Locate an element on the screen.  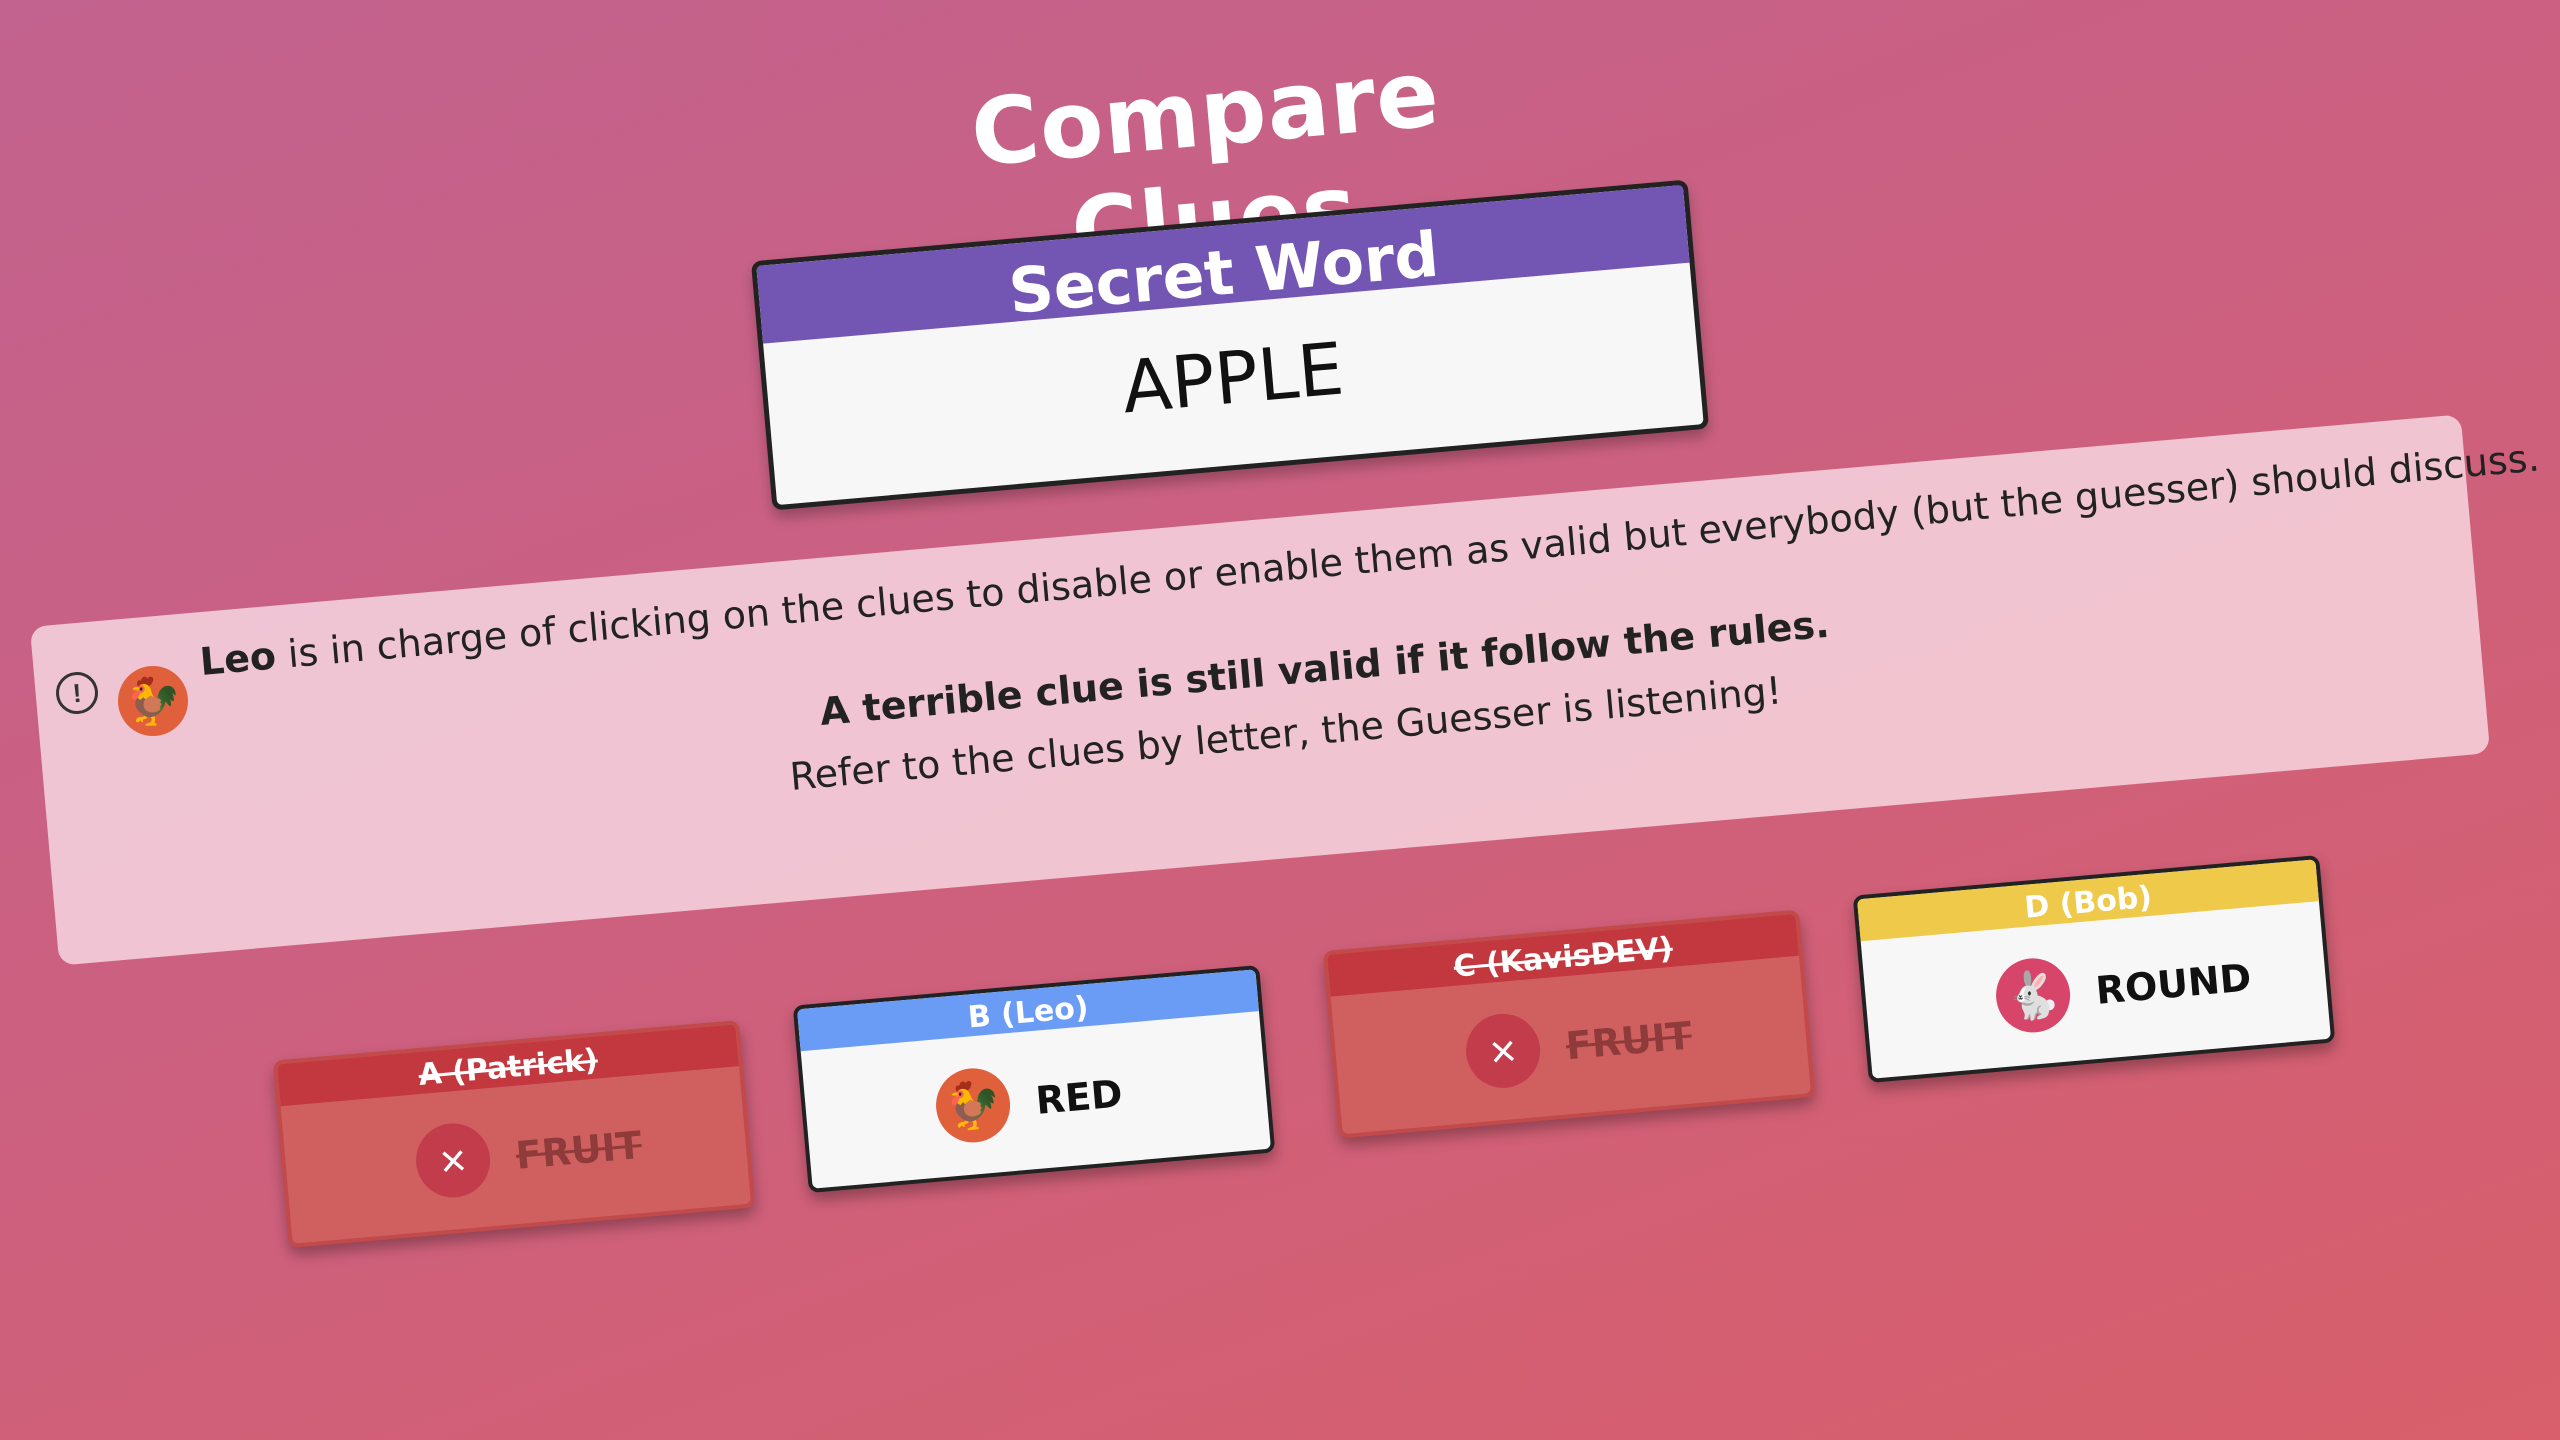
leader-name: Leo is located at coordinates (238, 658).